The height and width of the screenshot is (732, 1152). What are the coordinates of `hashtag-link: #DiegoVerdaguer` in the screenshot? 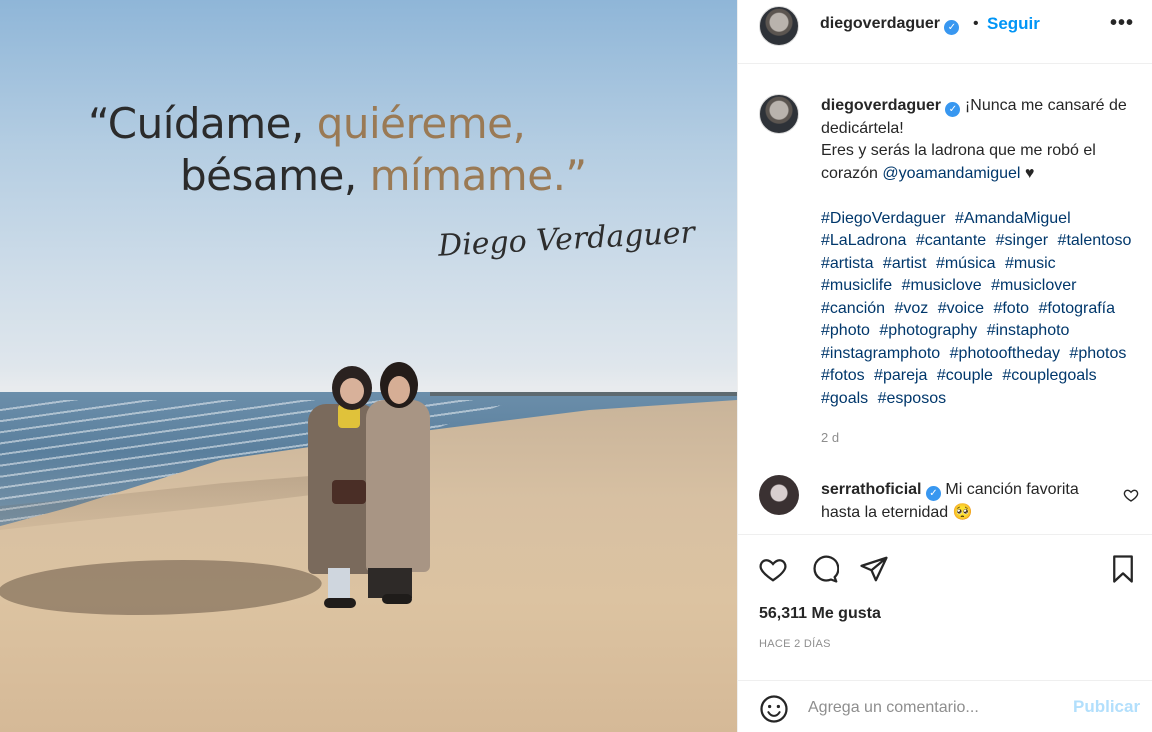 It's located at (883, 218).